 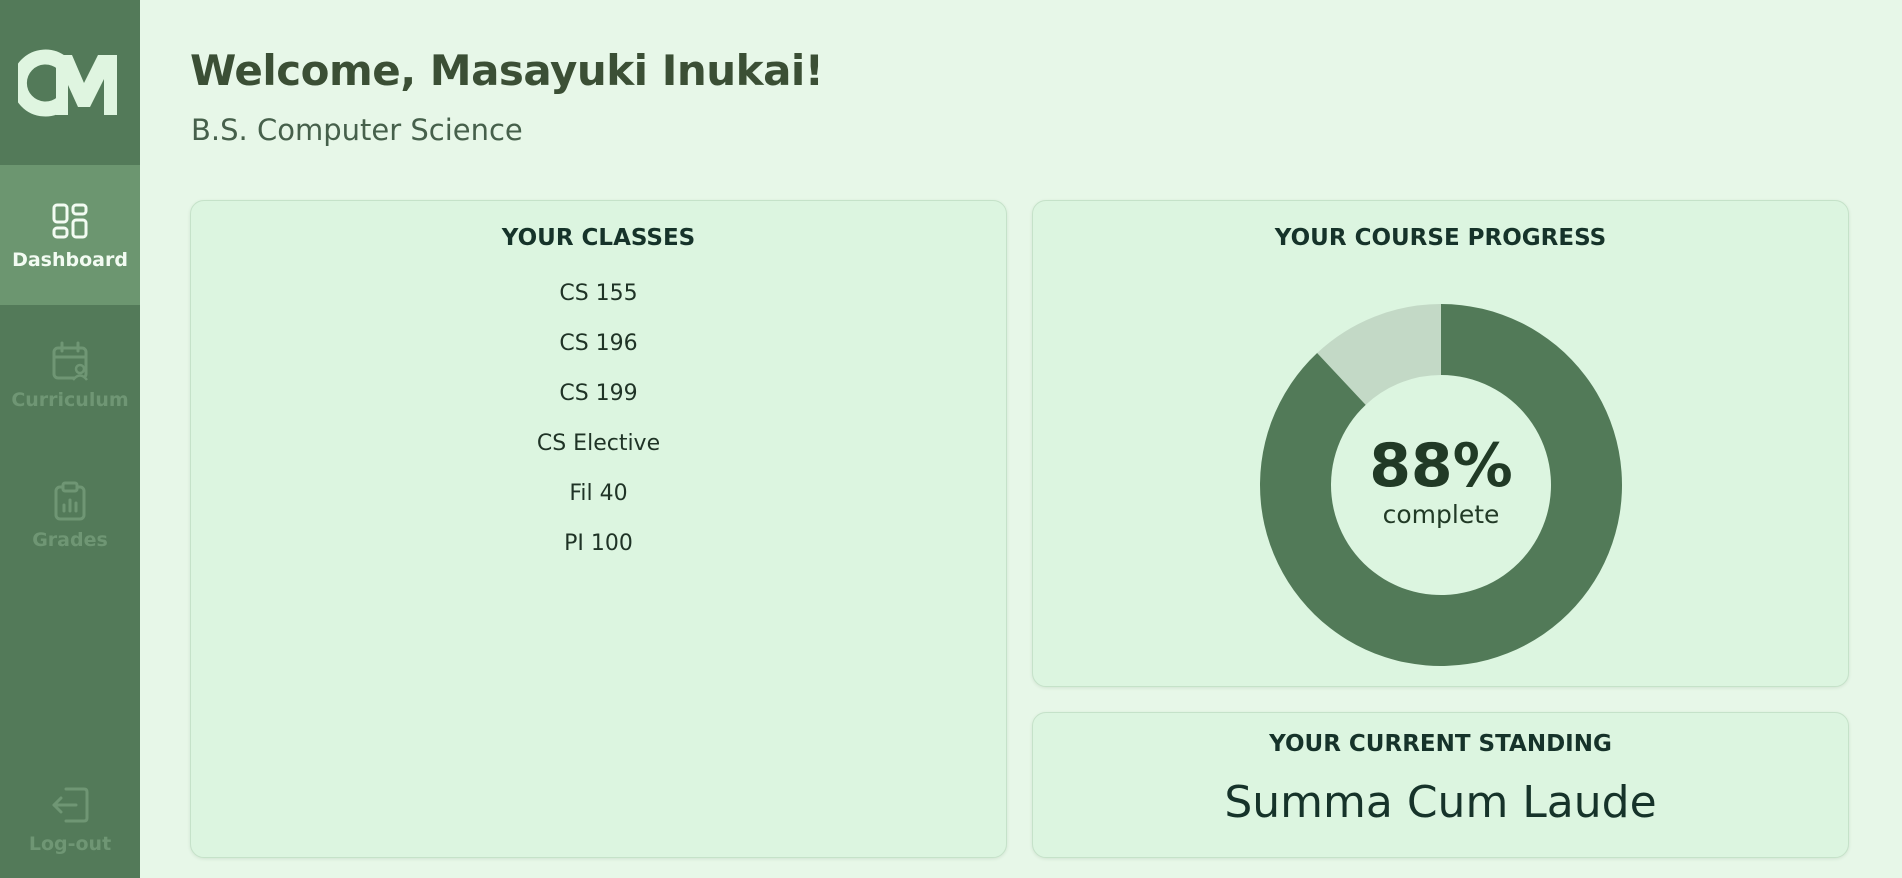 I want to click on donut-center: 88% complete, so click(x=1441, y=485).